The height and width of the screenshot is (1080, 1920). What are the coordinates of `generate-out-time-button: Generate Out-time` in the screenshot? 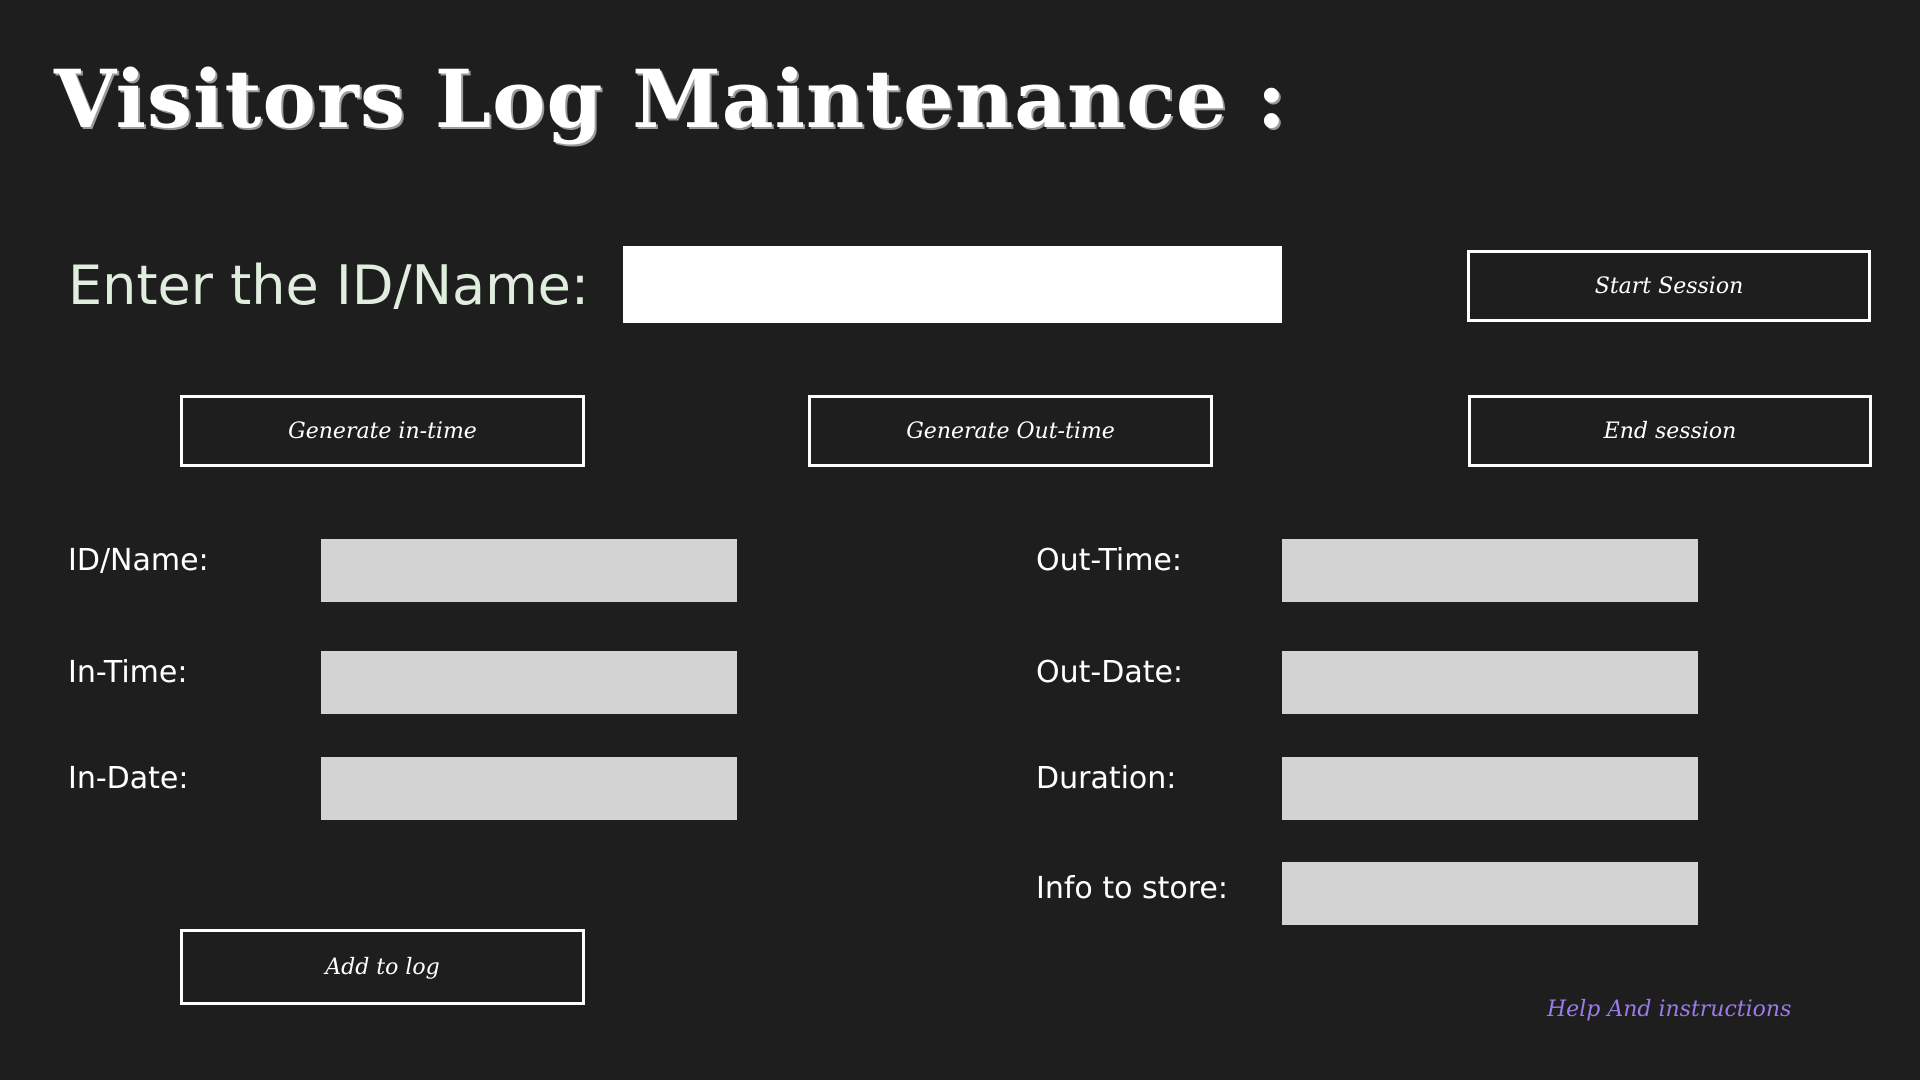 It's located at (1010, 431).